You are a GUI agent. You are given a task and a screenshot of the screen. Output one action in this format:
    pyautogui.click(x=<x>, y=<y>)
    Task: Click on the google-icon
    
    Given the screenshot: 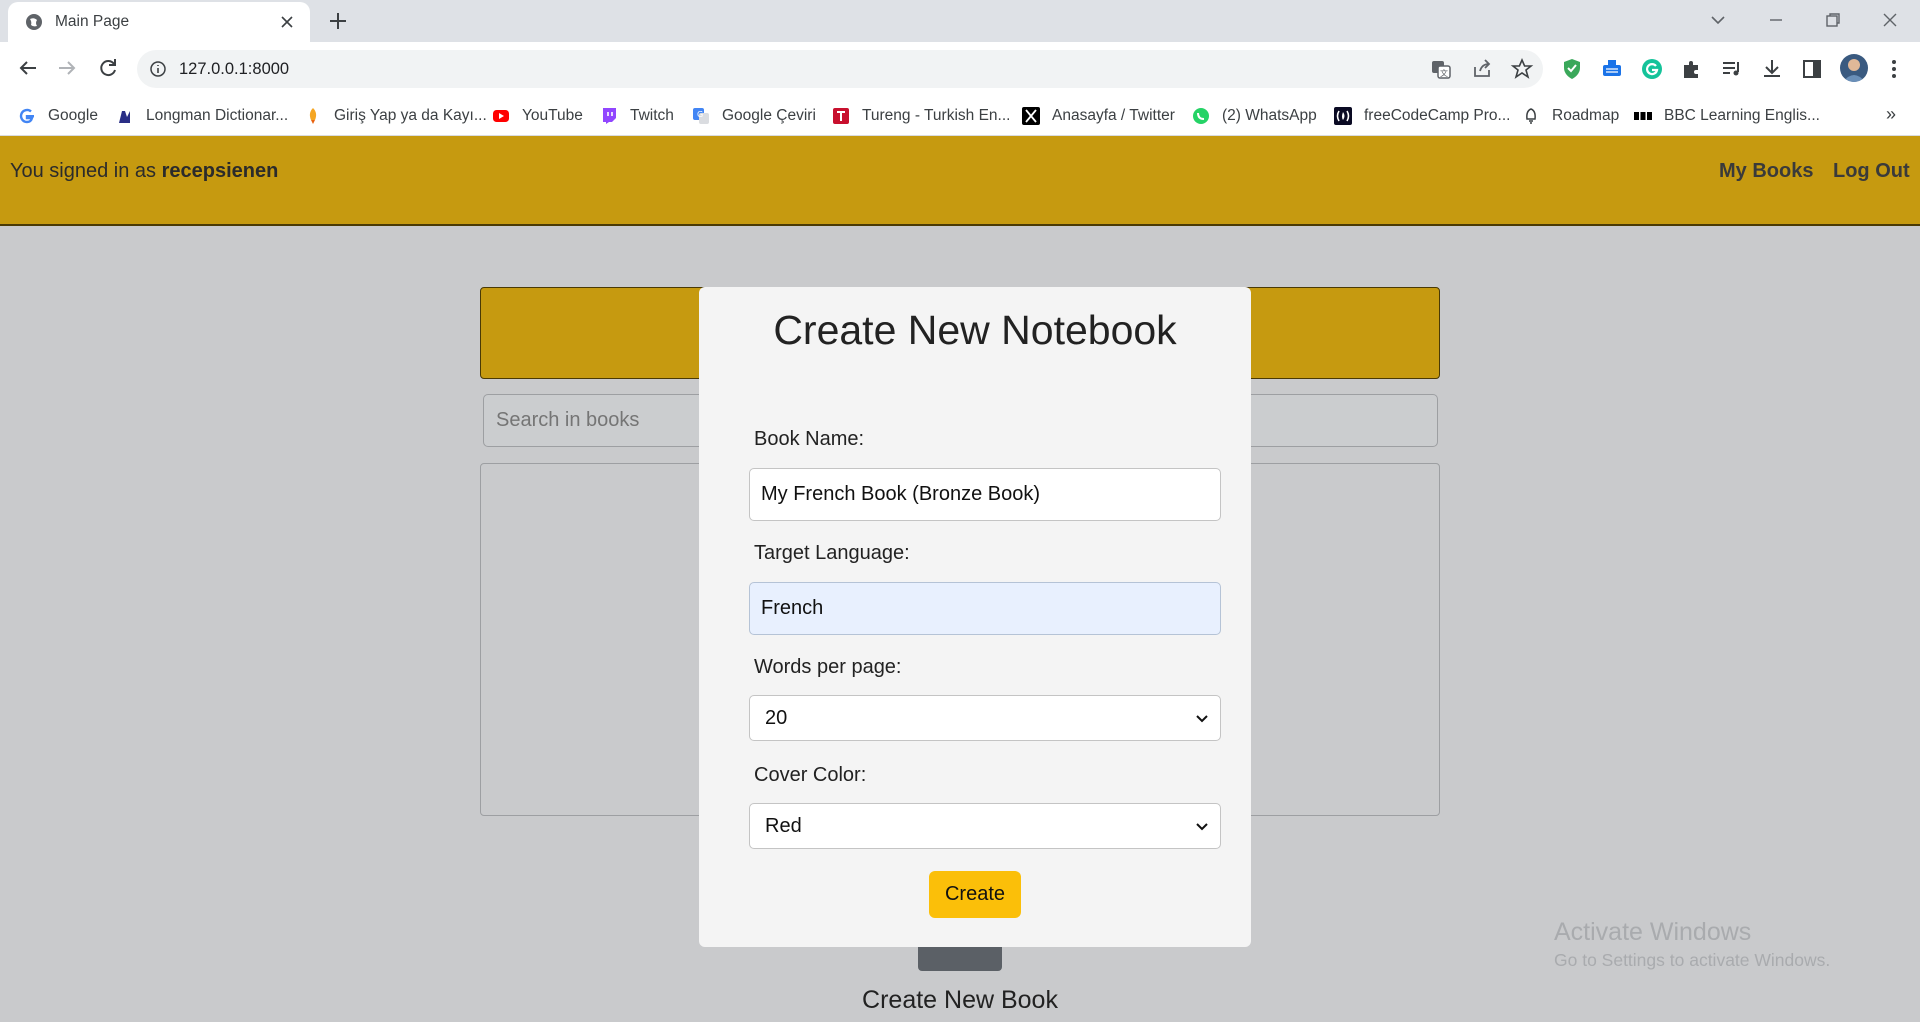 What is the action you would take?
    pyautogui.click(x=26, y=116)
    